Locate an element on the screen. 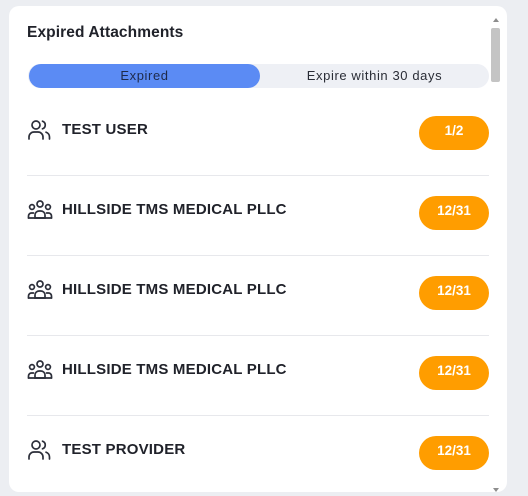 The image size is (528, 496). scroll-down-arrow-icon is located at coordinates (496, 490).